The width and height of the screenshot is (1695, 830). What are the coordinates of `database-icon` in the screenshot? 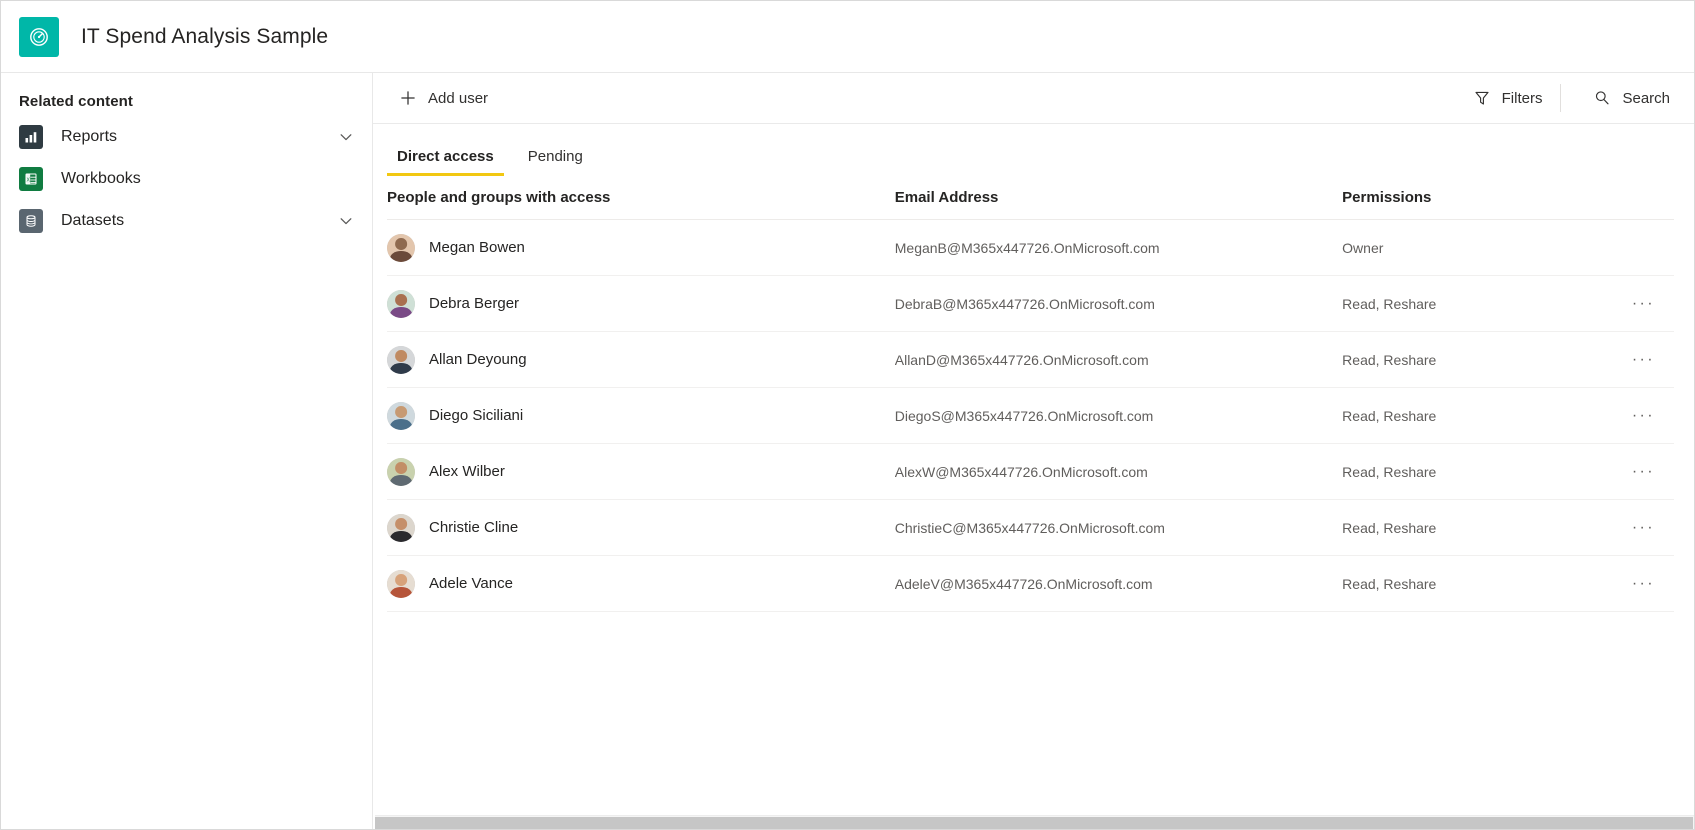 It's located at (31, 221).